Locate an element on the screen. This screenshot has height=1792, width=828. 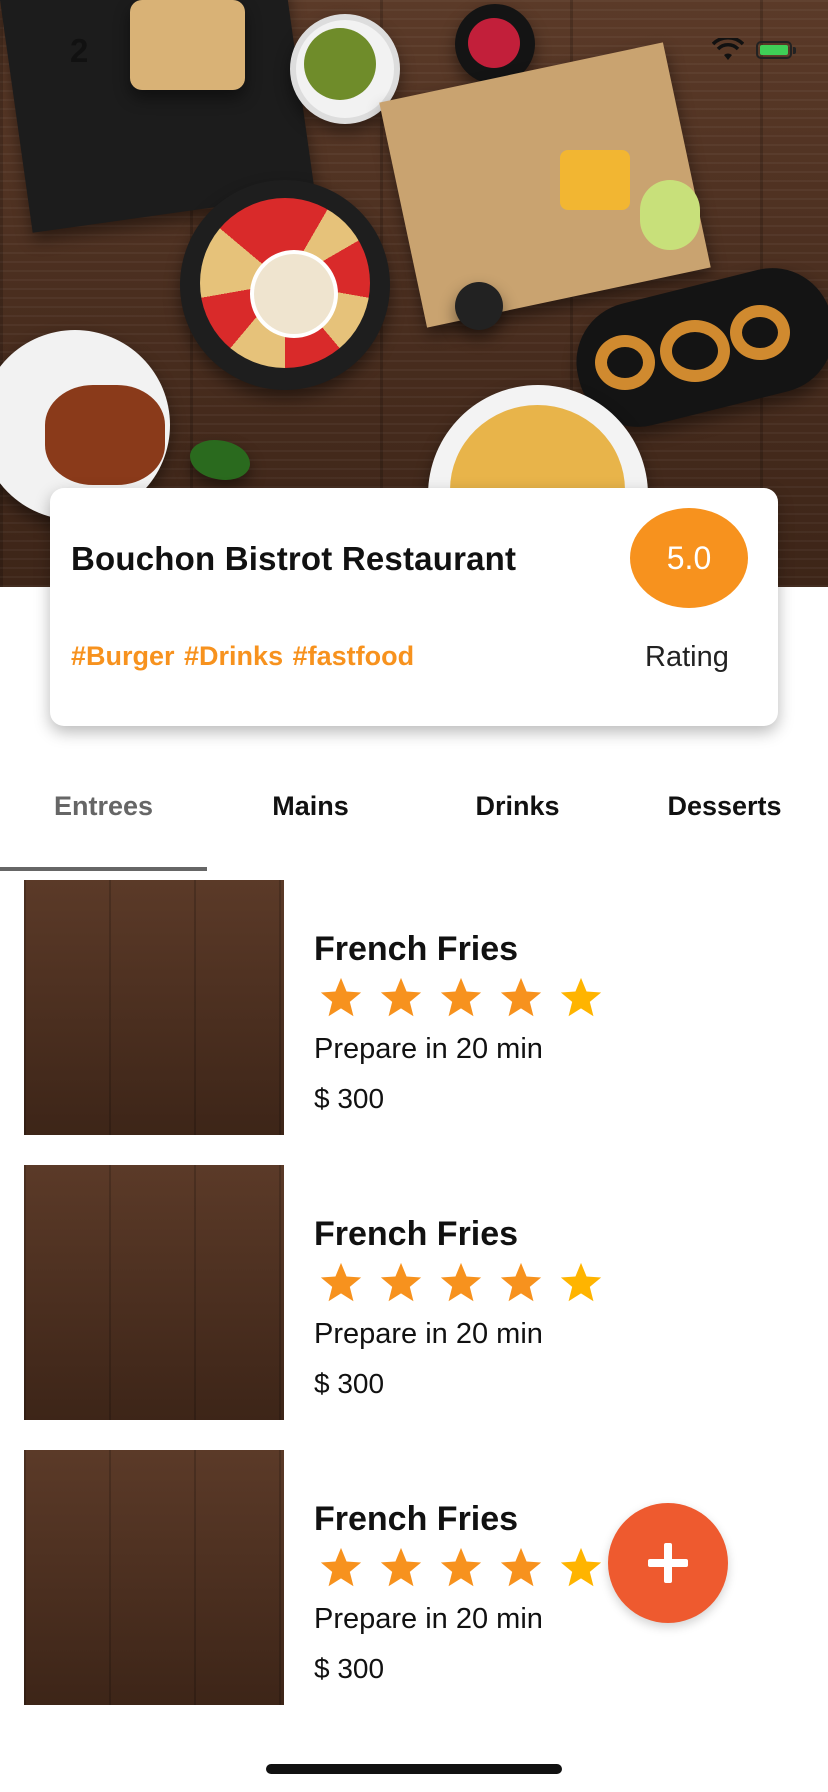
decor-edamame is located at coordinates (340, 64).